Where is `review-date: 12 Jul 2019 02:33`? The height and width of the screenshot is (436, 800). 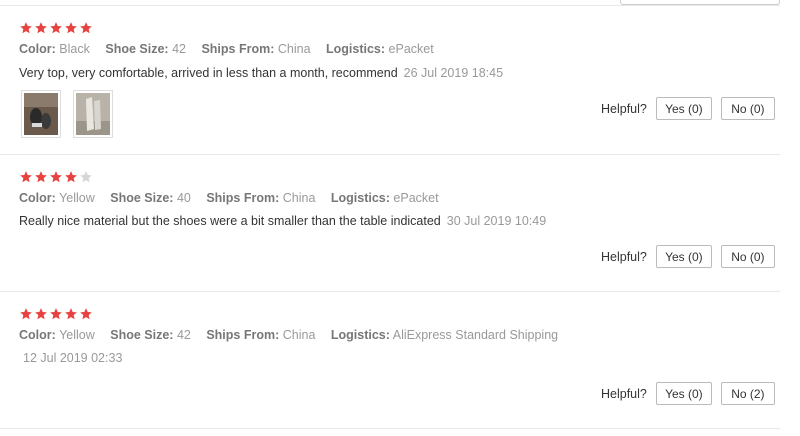 review-date: 12 Jul 2019 02:33 is located at coordinates (73, 358).